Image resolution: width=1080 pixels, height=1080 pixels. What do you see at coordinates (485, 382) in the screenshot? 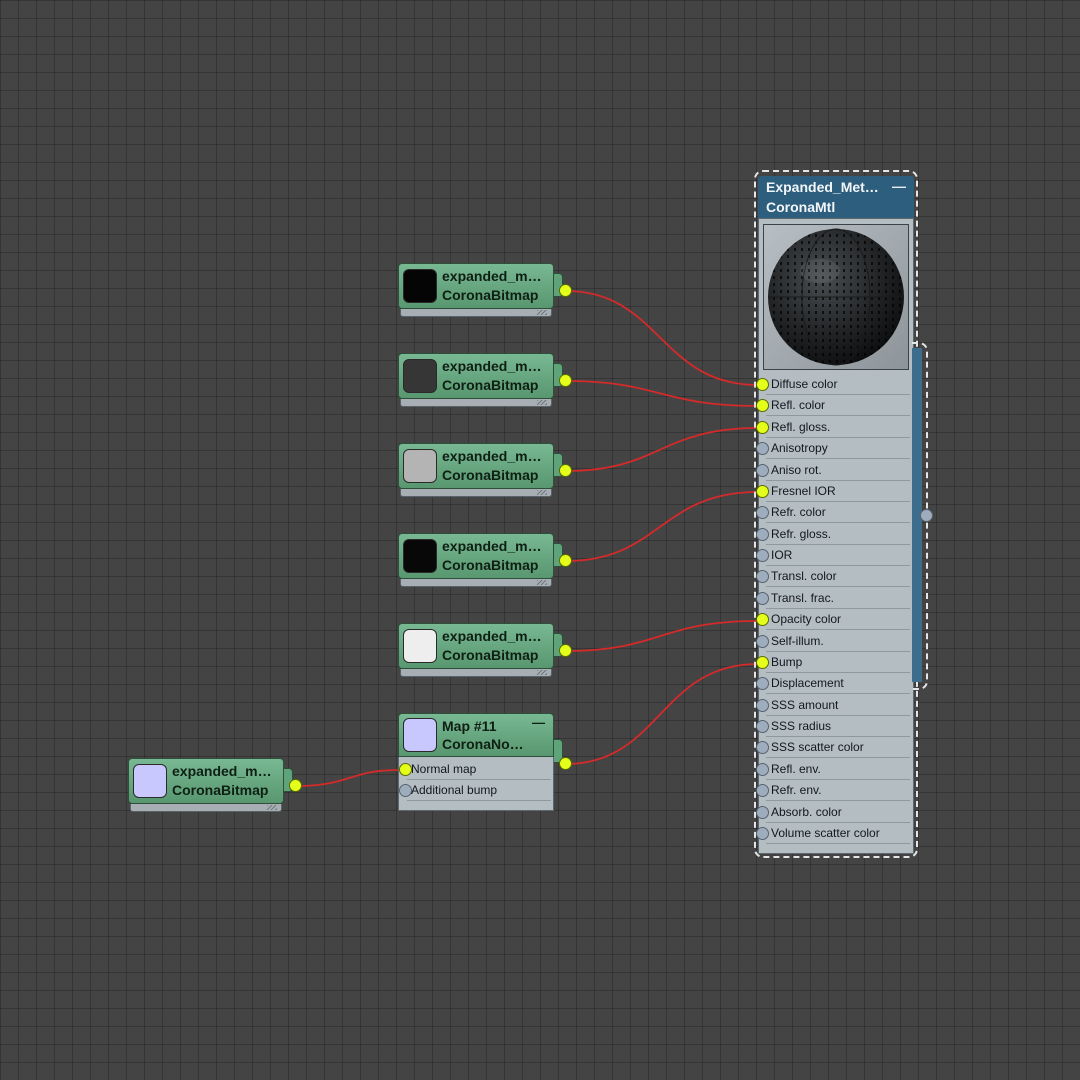
I see `bitmap-node-2: expanded_m… CoronaBitmap` at bounding box center [485, 382].